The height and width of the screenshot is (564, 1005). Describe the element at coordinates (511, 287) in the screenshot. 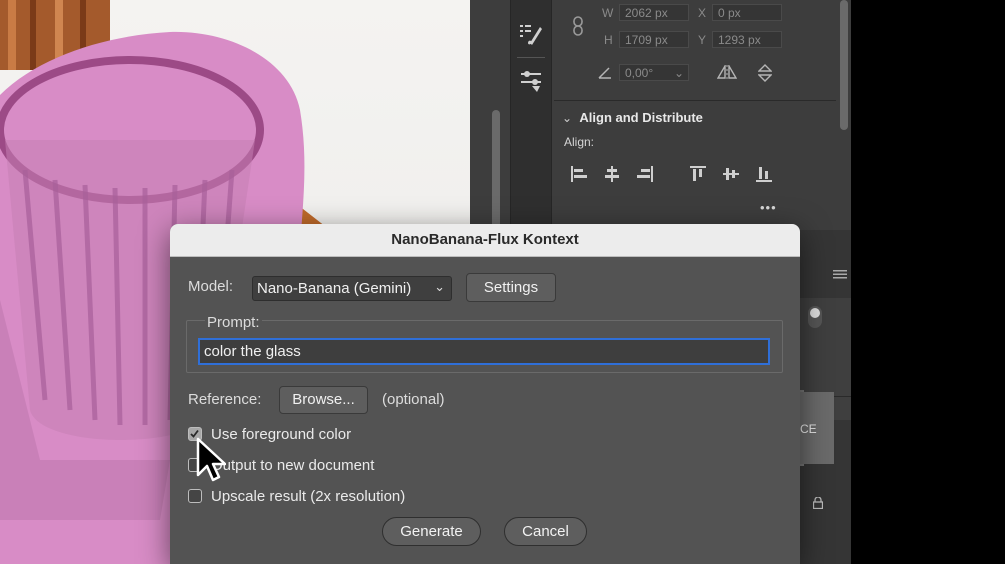

I see `settings-button: Settings` at that location.